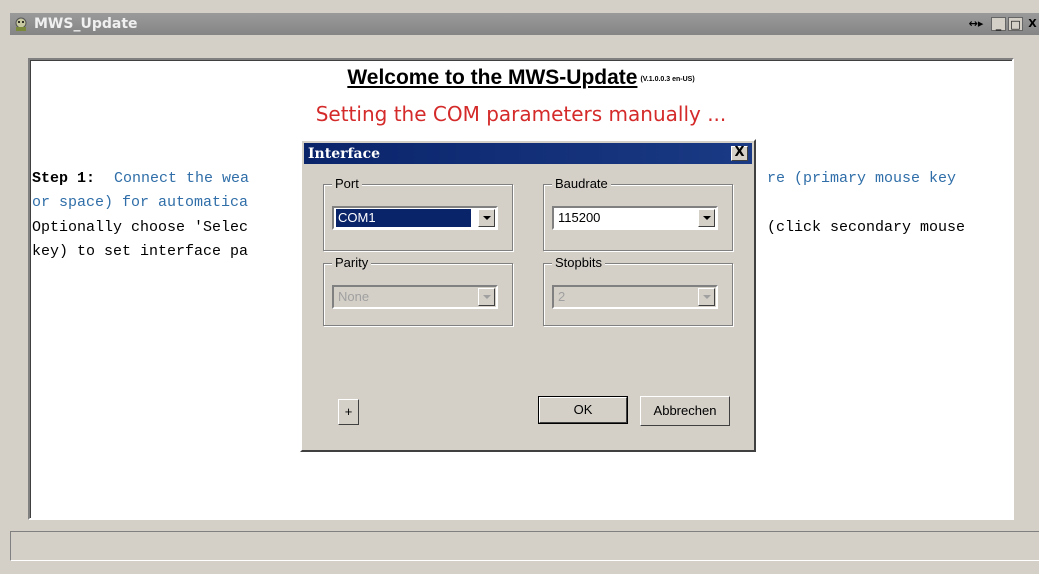 The width and height of the screenshot is (1039, 574). What do you see at coordinates (140, 227) in the screenshot?
I see `step-text-line3-left: Optionally choose 'Selec` at bounding box center [140, 227].